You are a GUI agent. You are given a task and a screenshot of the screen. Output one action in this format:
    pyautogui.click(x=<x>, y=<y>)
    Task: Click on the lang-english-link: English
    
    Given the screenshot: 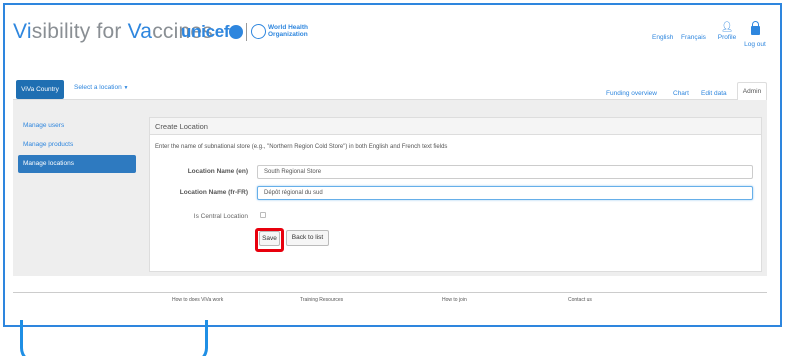 What is the action you would take?
    pyautogui.click(x=662, y=37)
    